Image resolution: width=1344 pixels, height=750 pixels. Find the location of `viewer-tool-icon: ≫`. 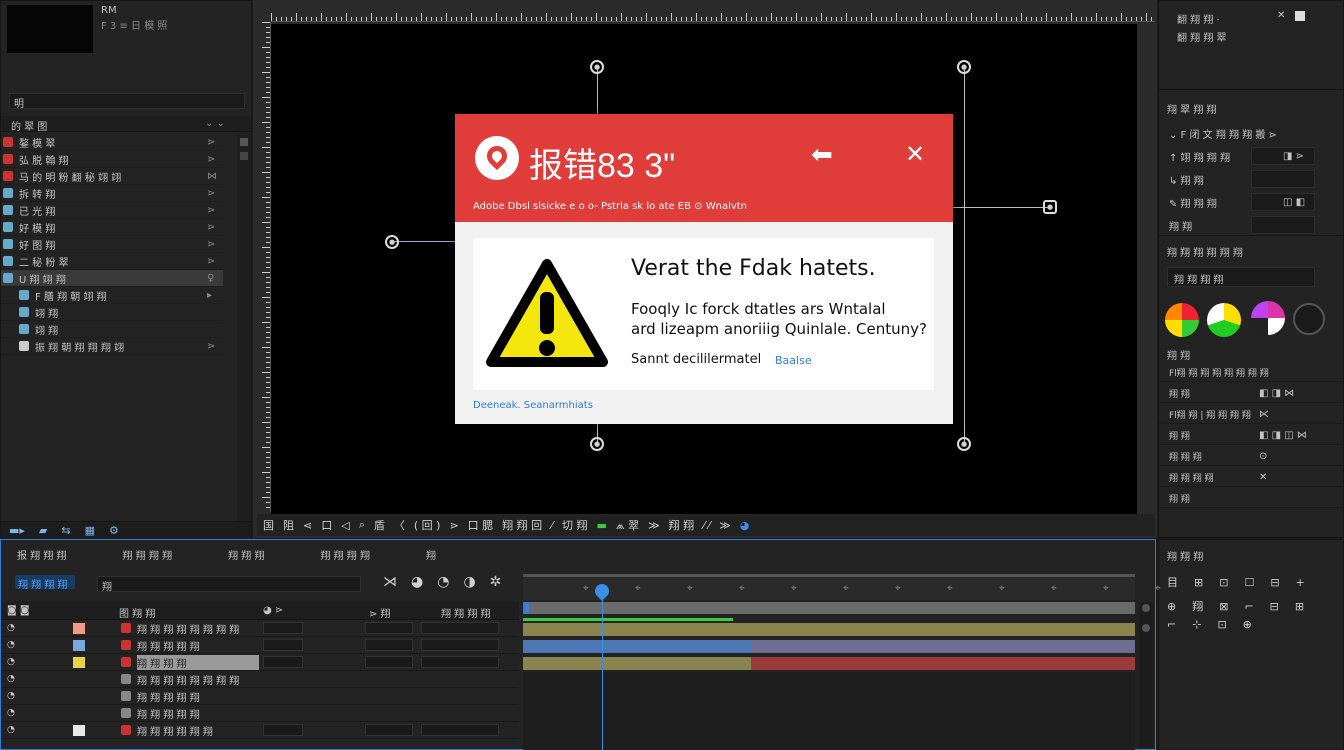

viewer-tool-icon: ≫ is located at coordinates (654, 525).